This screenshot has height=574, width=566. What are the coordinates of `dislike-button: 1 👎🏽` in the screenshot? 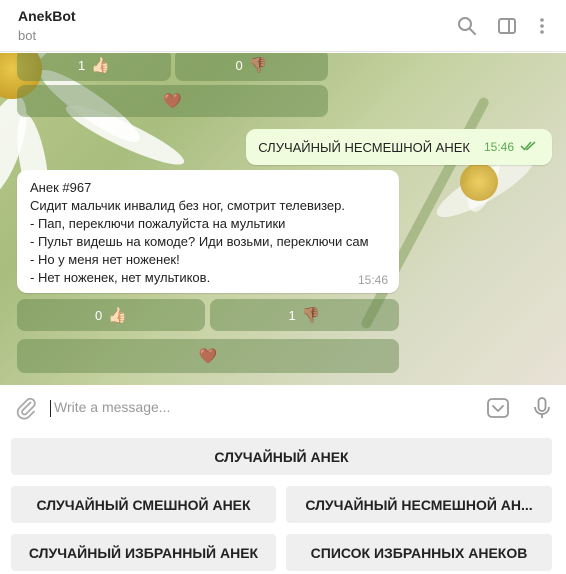 It's located at (304, 315).